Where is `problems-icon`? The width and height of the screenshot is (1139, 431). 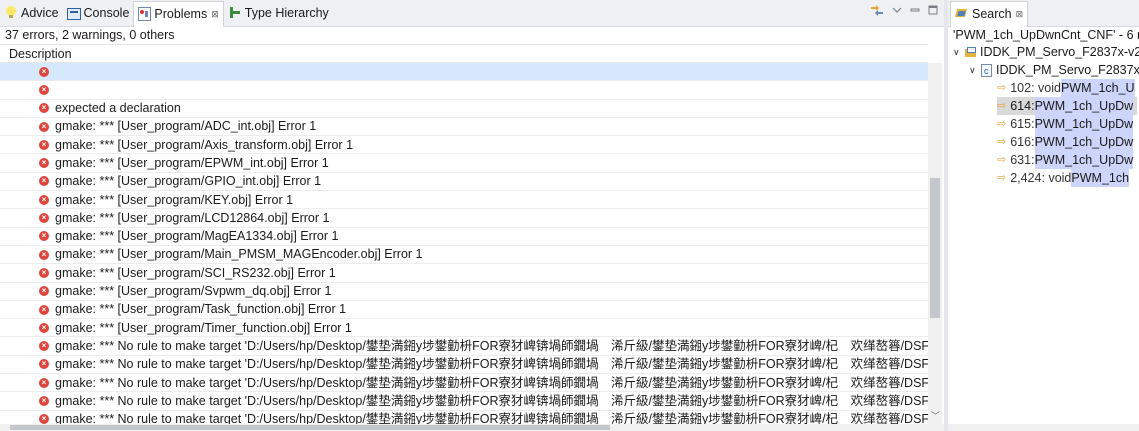 problems-icon is located at coordinates (145, 14).